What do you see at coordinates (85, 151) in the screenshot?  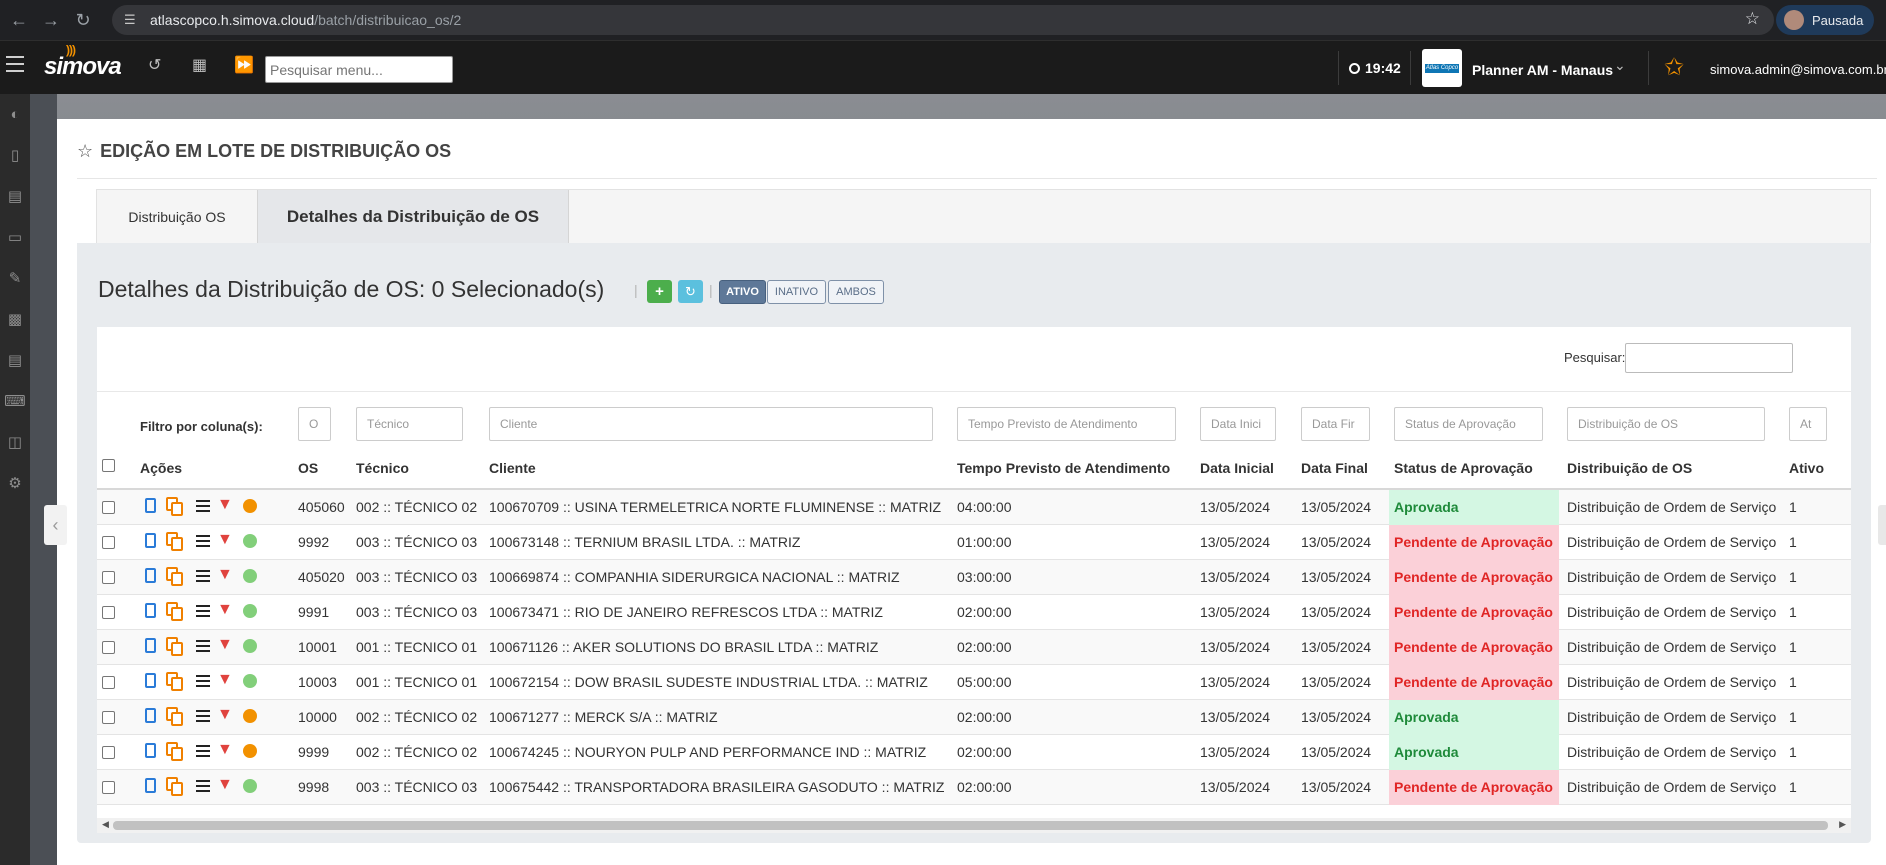 I see `favorite-star-icon: ☆` at bounding box center [85, 151].